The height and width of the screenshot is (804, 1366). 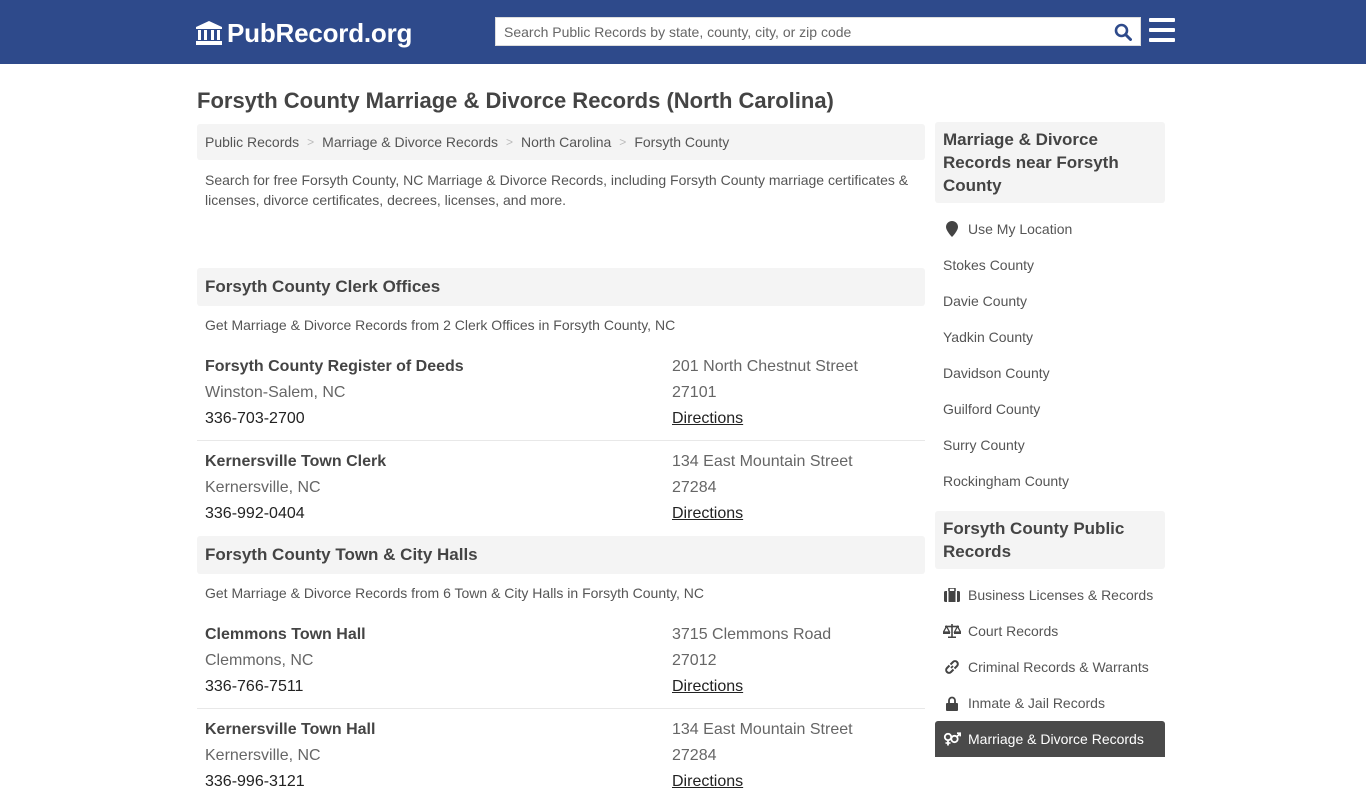 What do you see at coordinates (694, 392) in the screenshot?
I see `listing-zip: 27101` at bounding box center [694, 392].